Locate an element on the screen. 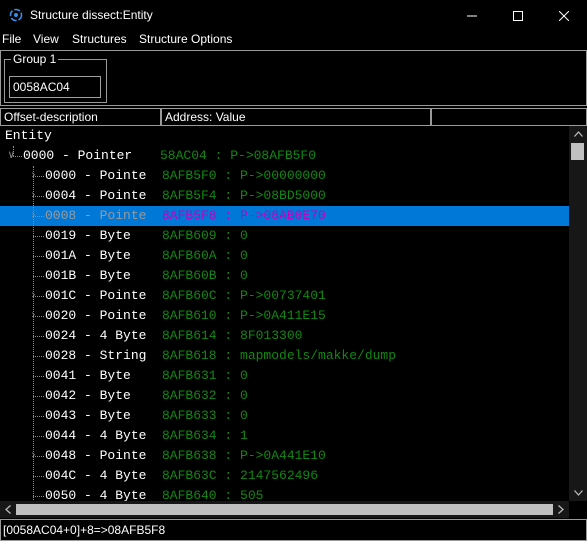  tree-row: ∨ 0000 - Pointer 58AC04 : P->08AFB5F0 is located at coordinates (284, 156).